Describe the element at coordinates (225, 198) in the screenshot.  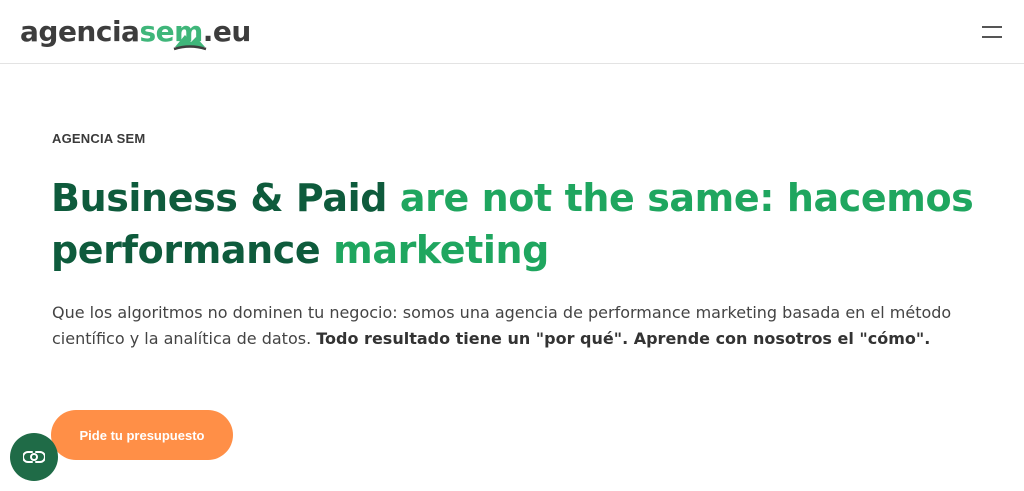
I see `headline-dark-part: Business & Paid` at that location.